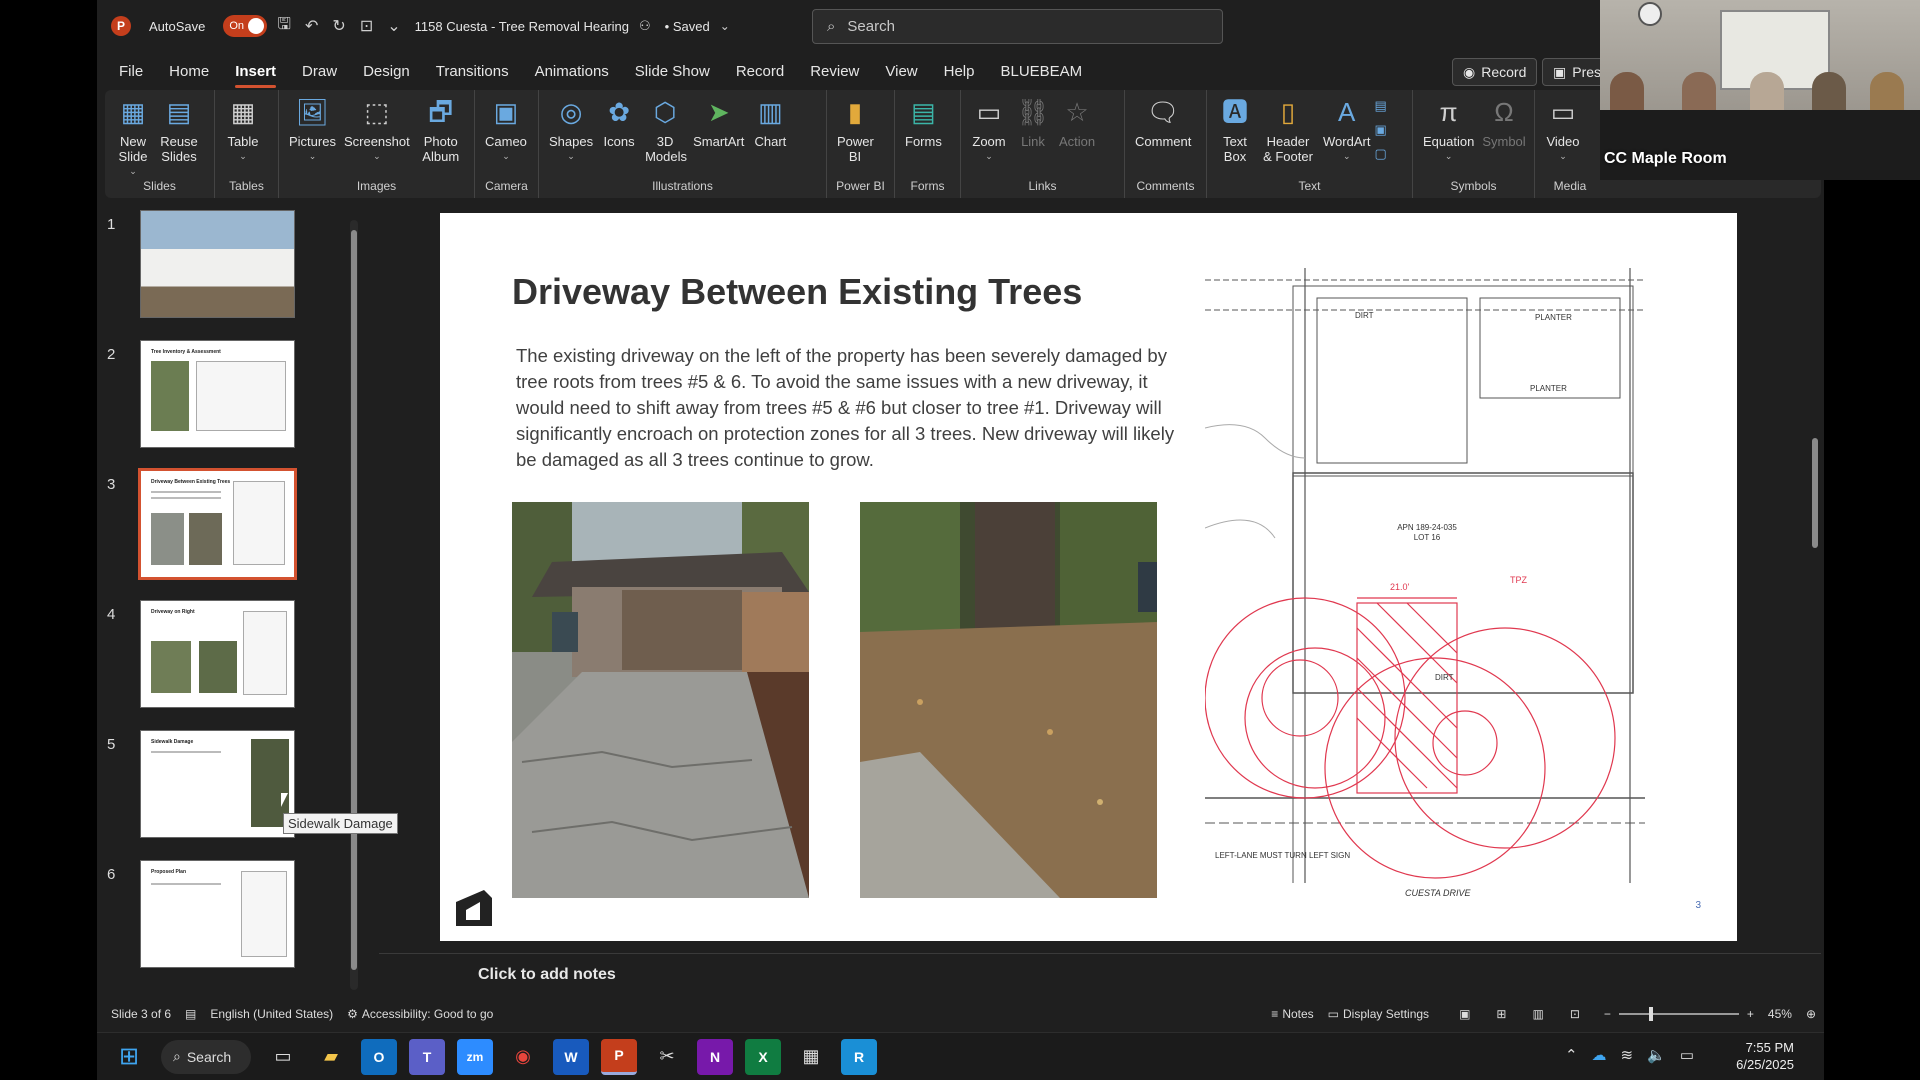  Describe the element at coordinates (338, 26) in the screenshot. I see `redo-icon: ↻` at that location.